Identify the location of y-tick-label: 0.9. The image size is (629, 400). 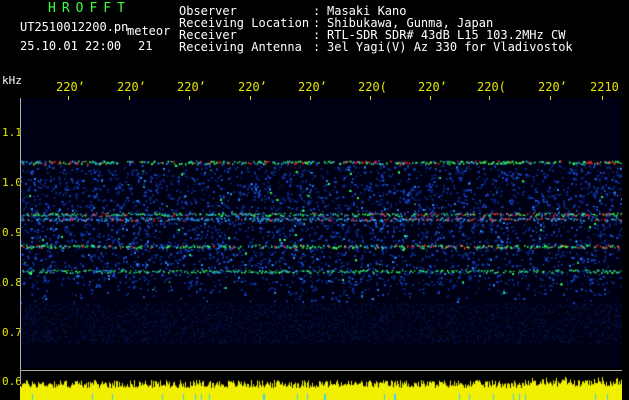
(12, 232).